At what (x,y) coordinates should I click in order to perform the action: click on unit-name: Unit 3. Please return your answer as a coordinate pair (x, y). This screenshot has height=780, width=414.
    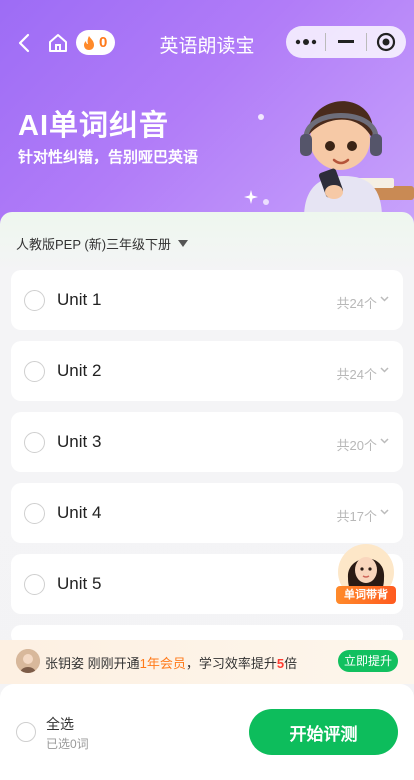
    Looking at the image, I should click on (79, 441).